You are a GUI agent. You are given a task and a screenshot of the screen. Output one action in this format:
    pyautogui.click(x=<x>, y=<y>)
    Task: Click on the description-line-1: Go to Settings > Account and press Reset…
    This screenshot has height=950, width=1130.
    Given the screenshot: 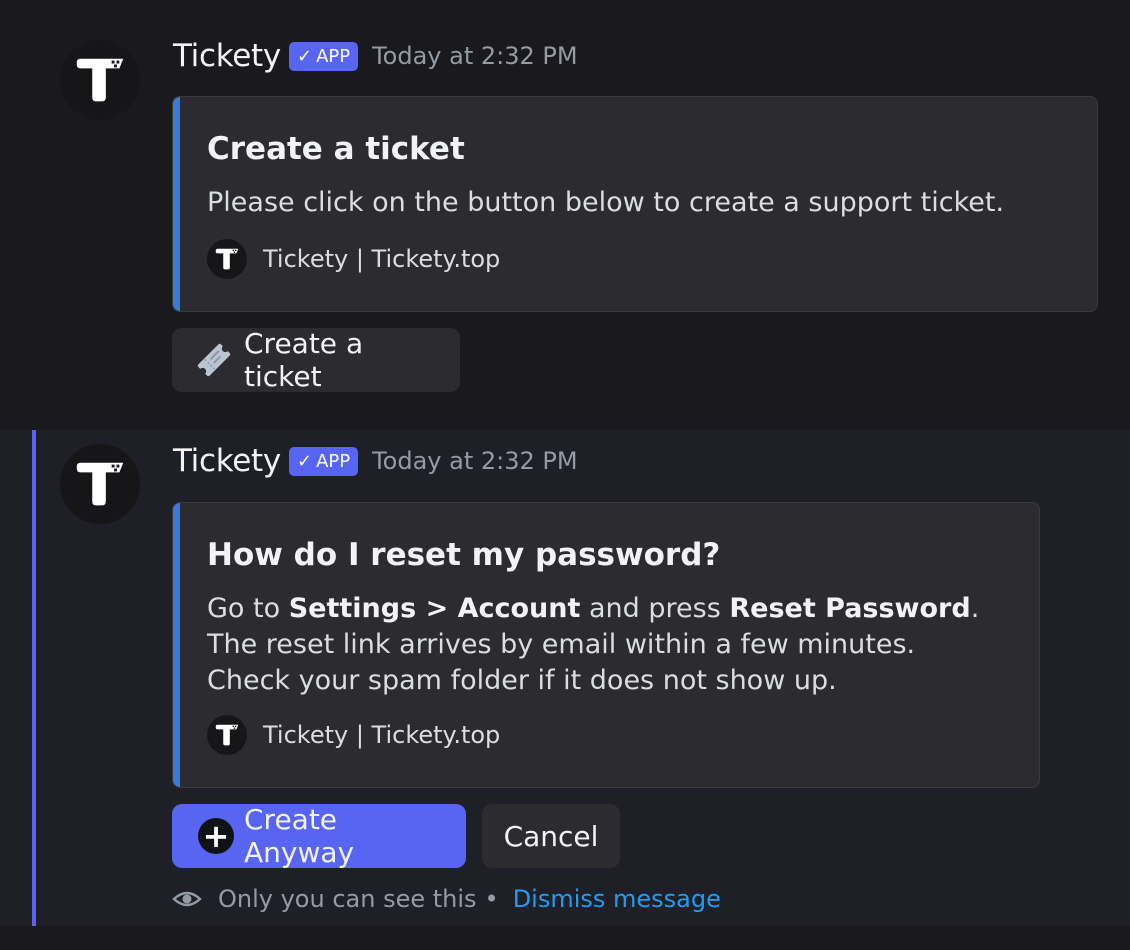 What is the action you would take?
    pyautogui.click(x=593, y=608)
    